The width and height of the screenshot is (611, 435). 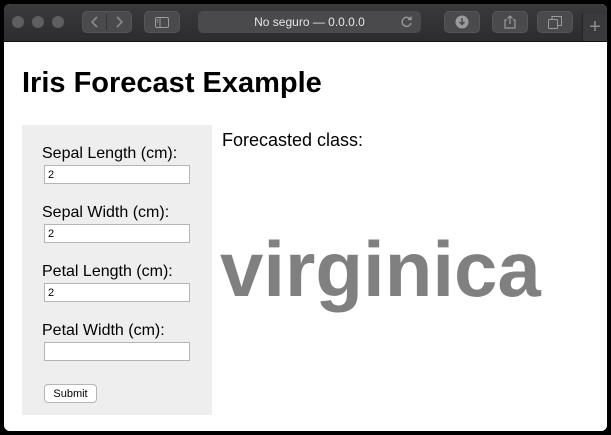 I want to click on submit-button: Submit, so click(x=70, y=393).